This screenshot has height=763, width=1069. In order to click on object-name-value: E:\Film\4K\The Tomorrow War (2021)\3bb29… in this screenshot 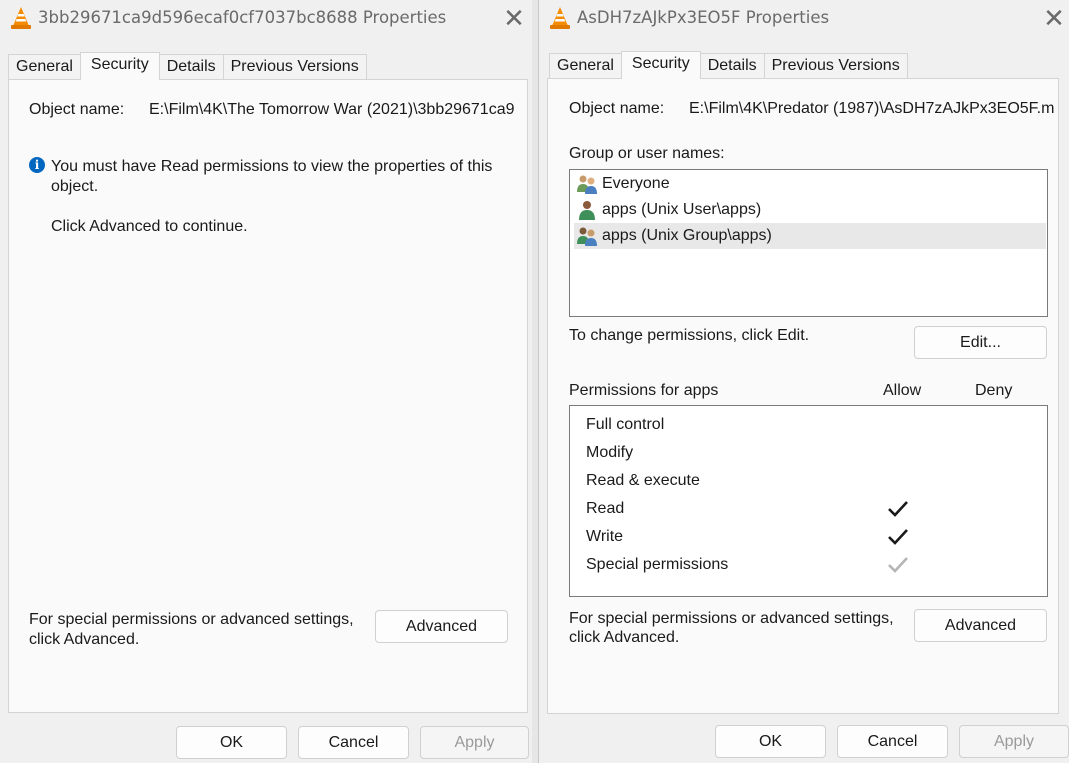, I will do `click(332, 109)`.